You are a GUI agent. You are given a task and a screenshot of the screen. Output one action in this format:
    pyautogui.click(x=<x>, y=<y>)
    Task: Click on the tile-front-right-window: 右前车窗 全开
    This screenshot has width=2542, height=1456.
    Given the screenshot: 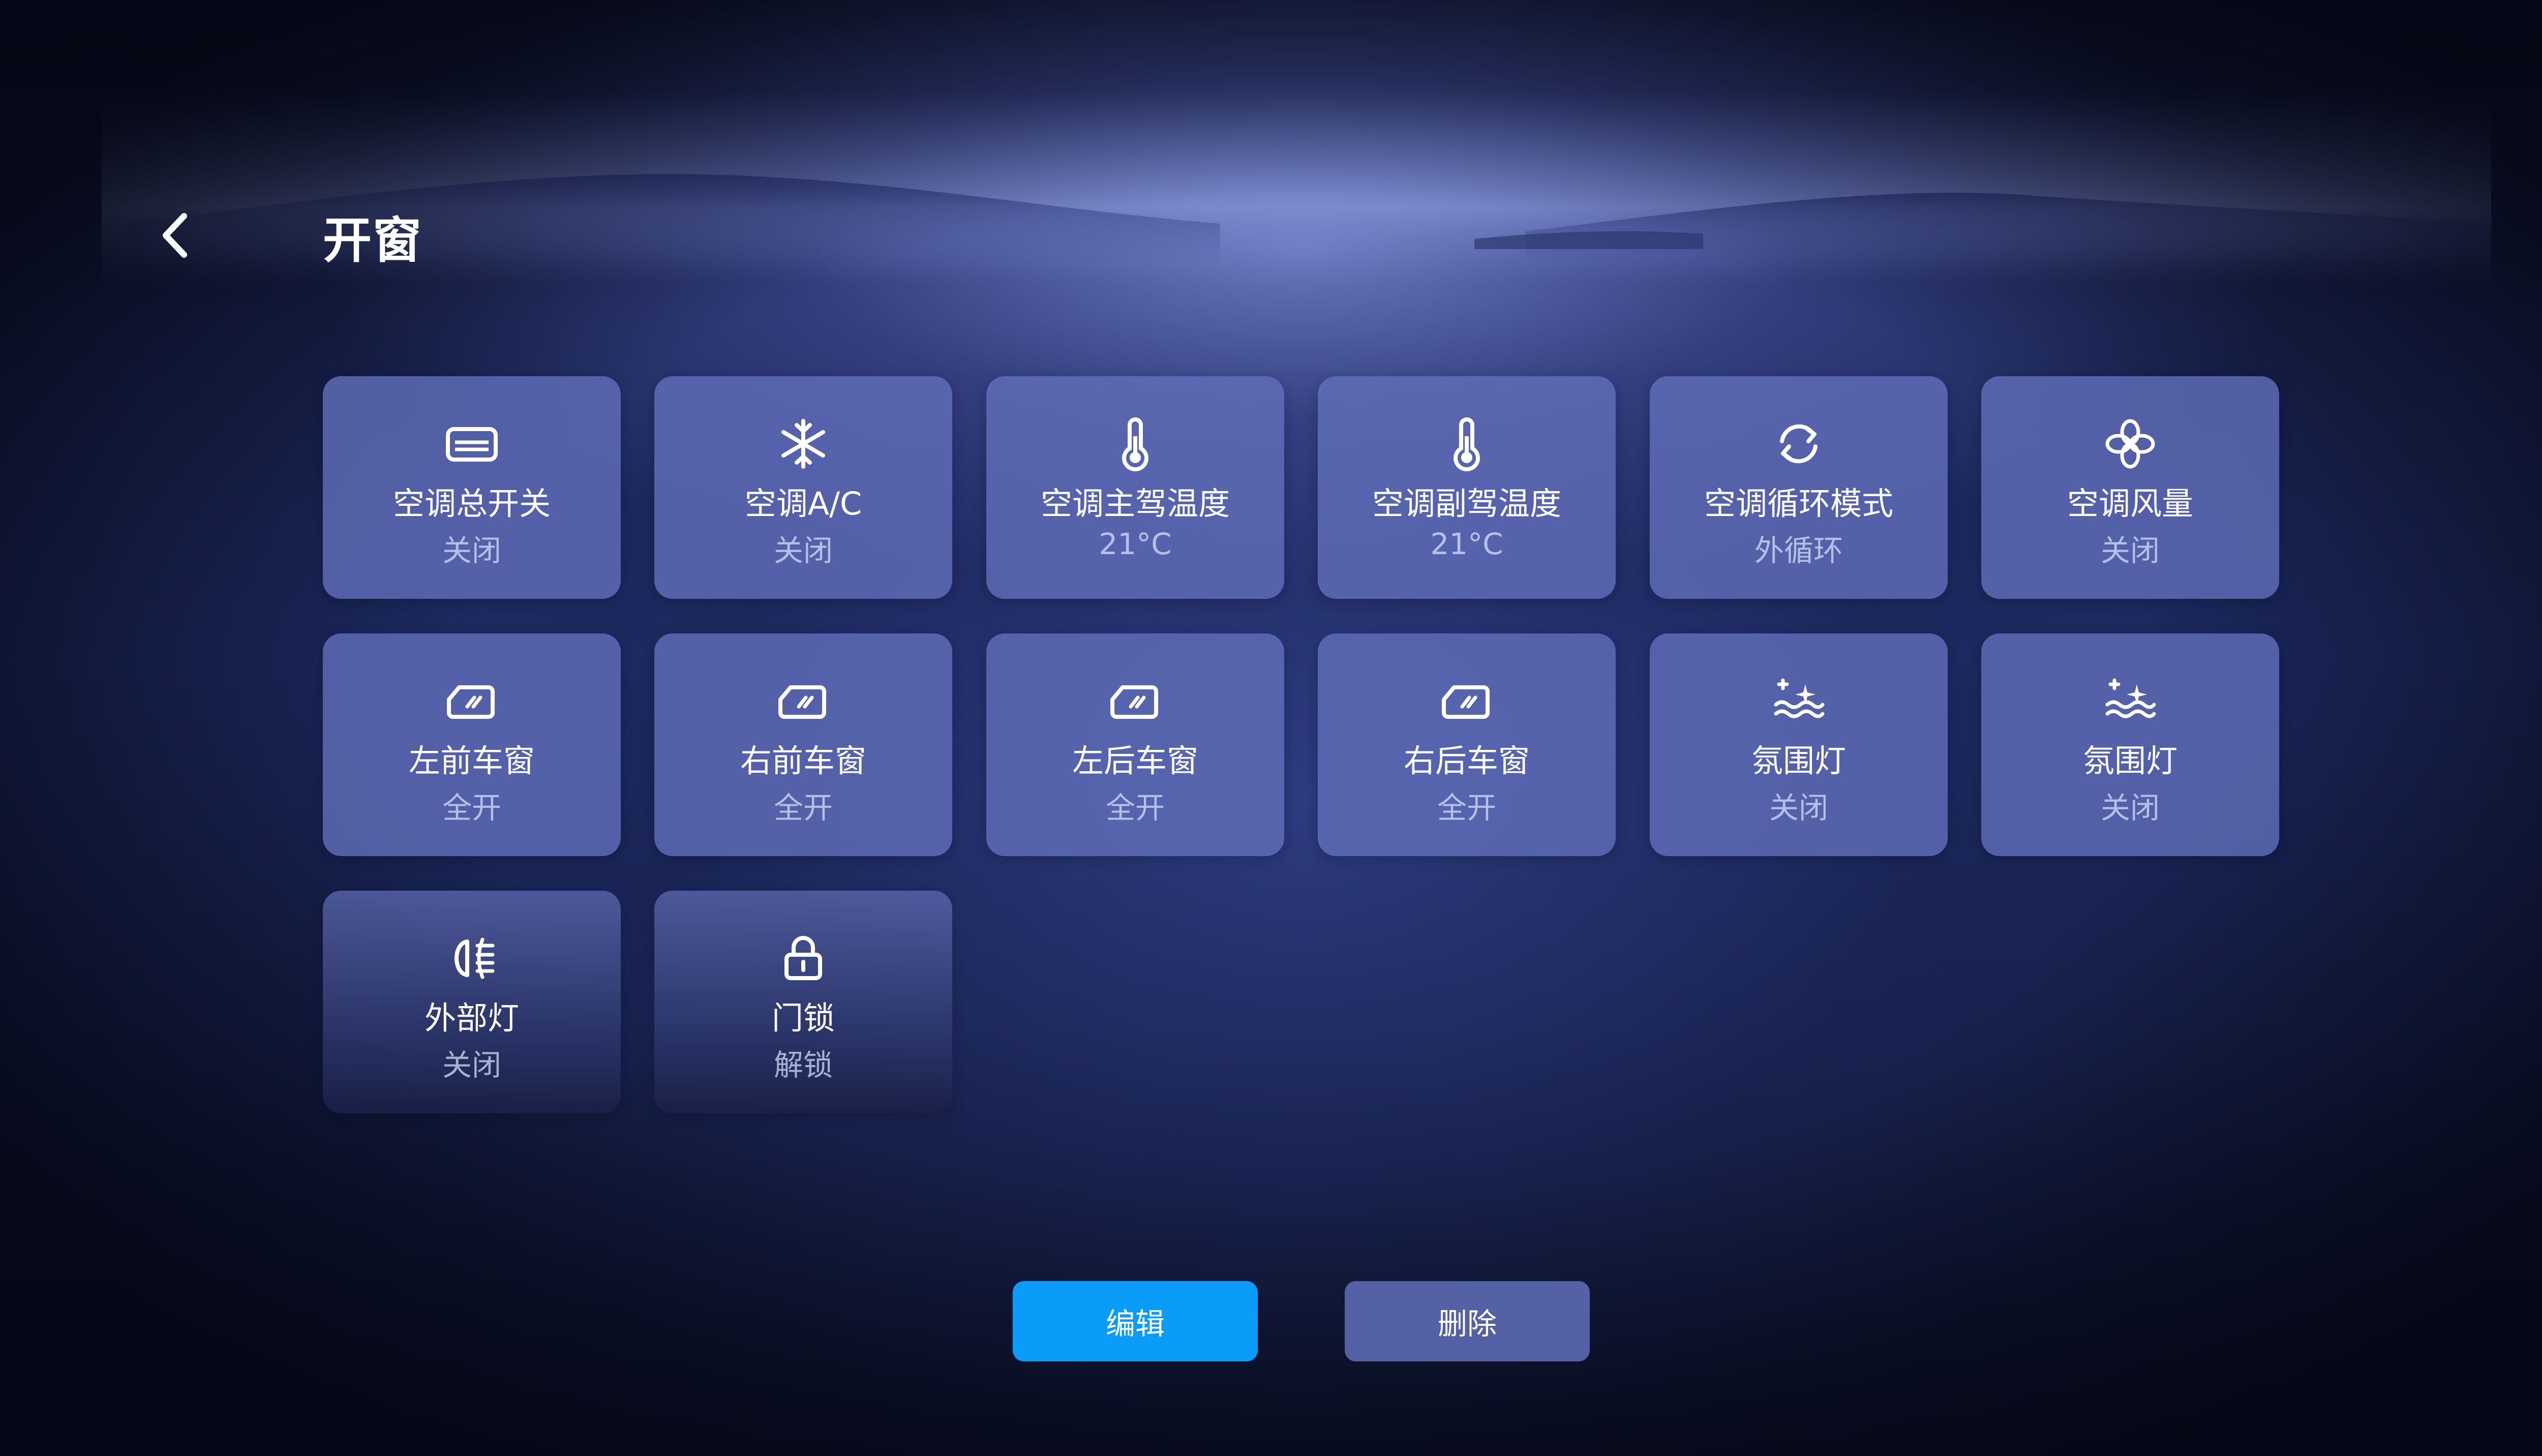 What is the action you would take?
    pyautogui.click(x=803, y=744)
    